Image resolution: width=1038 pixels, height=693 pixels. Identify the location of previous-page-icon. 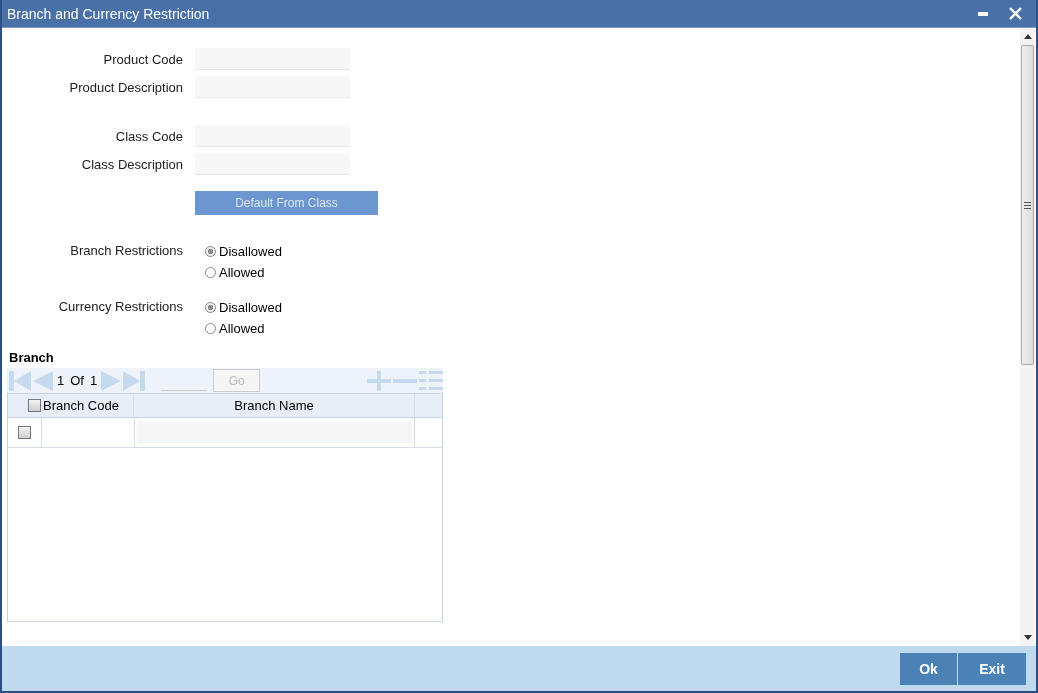
(43, 380).